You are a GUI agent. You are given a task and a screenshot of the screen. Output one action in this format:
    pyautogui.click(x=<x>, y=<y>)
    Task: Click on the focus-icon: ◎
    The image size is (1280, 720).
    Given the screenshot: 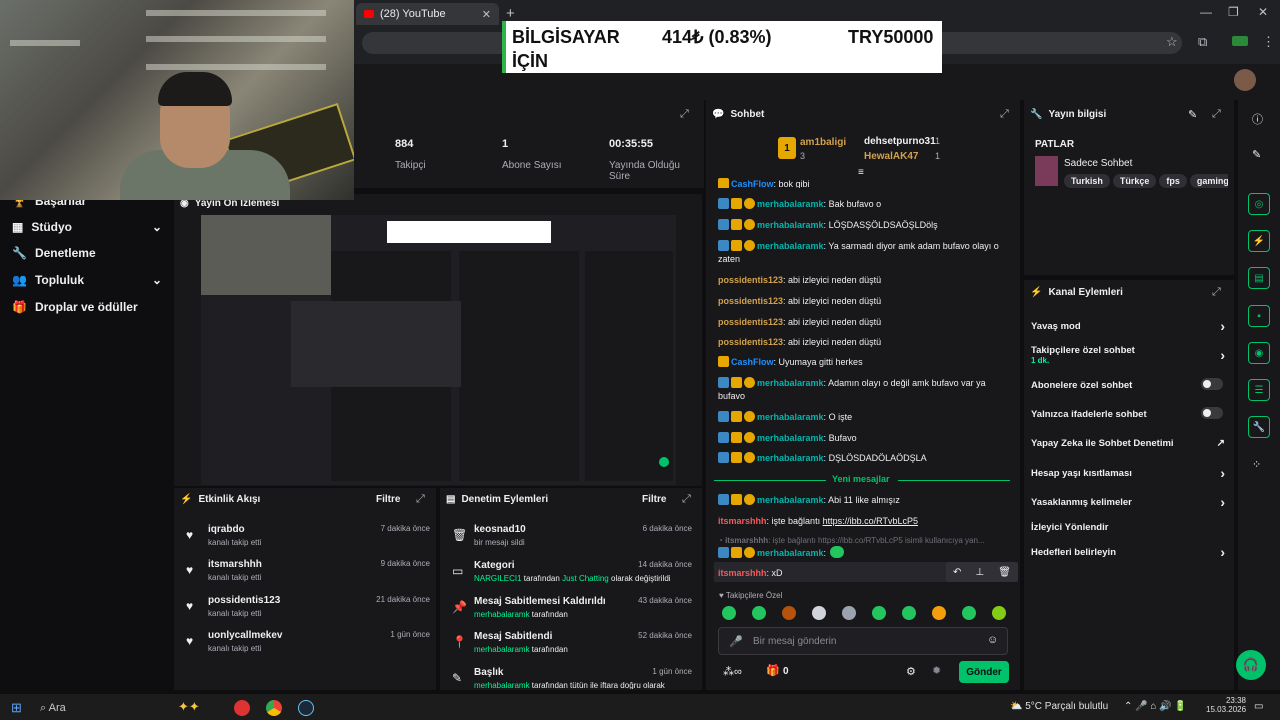 What is the action you would take?
    pyautogui.click(x=1259, y=204)
    